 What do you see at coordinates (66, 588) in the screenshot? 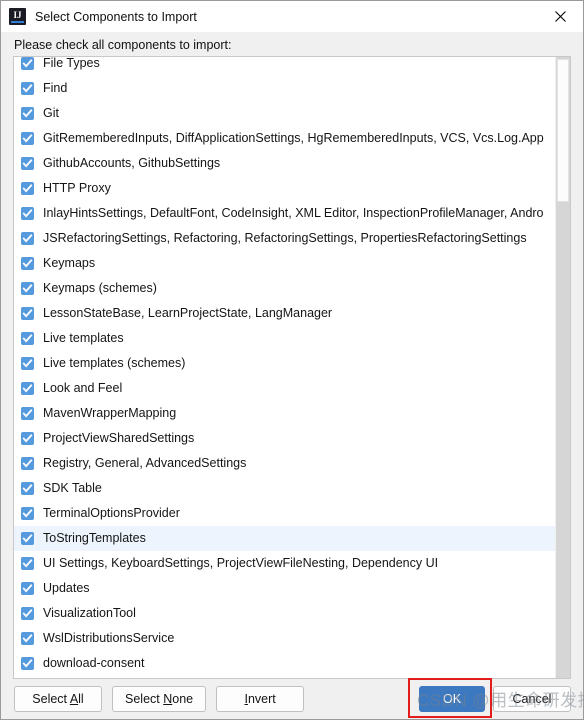
I see `list-item-label: Updates` at bounding box center [66, 588].